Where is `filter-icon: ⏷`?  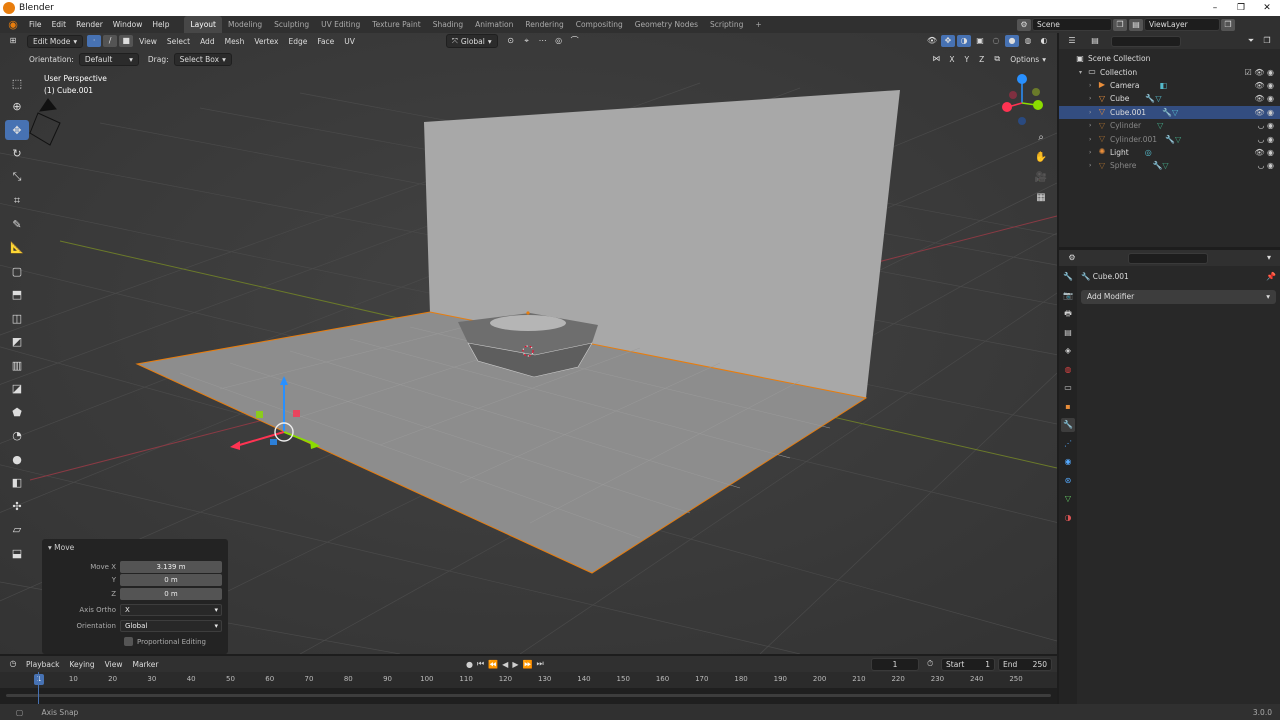 filter-icon: ⏷ is located at coordinates (1251, 41).